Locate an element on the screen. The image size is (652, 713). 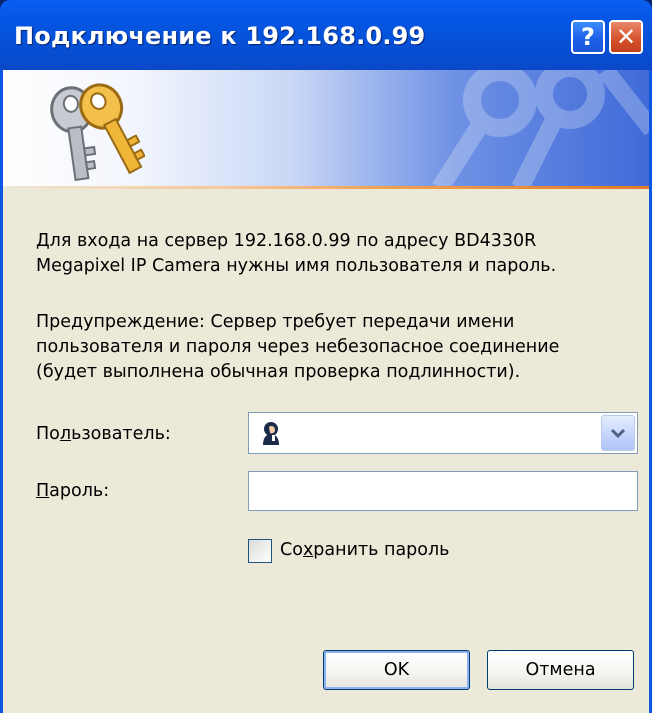
keys-watermark-icon is located at coordinates (542, 129).